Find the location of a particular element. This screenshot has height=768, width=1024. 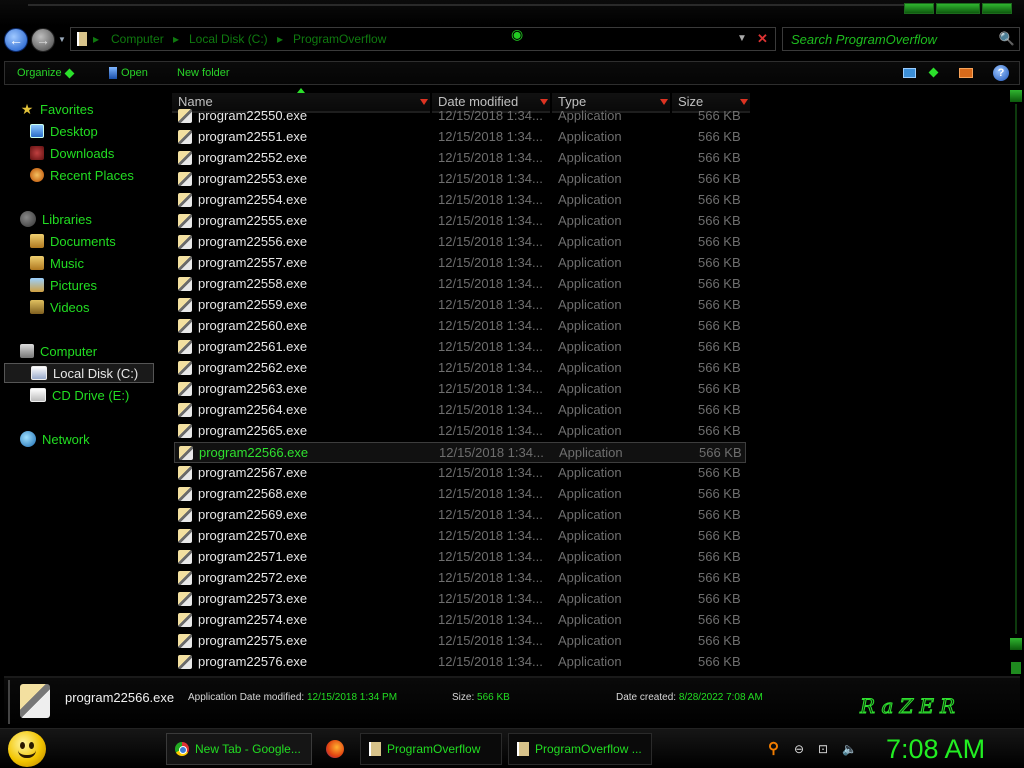

breadcrumb-local-disk: Local Disk (C:) is located at coordinates (228, 39).